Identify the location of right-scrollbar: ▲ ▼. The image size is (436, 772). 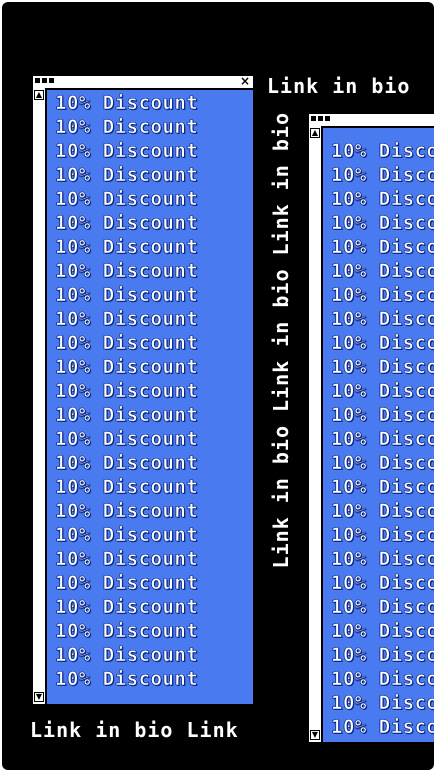
(316, 434).